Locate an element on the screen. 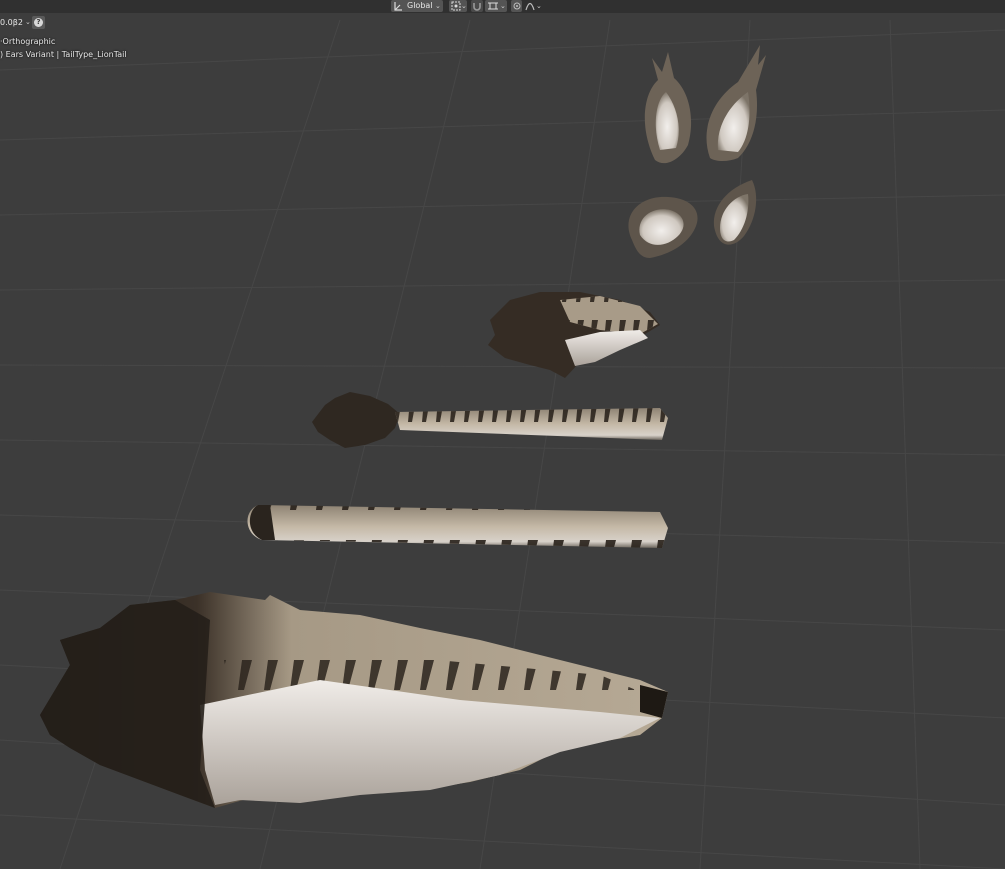 This screenshot has height=869, width=1005. transform-orientation-dropdown: Global ⌄ is located at coordinates (417, 6).